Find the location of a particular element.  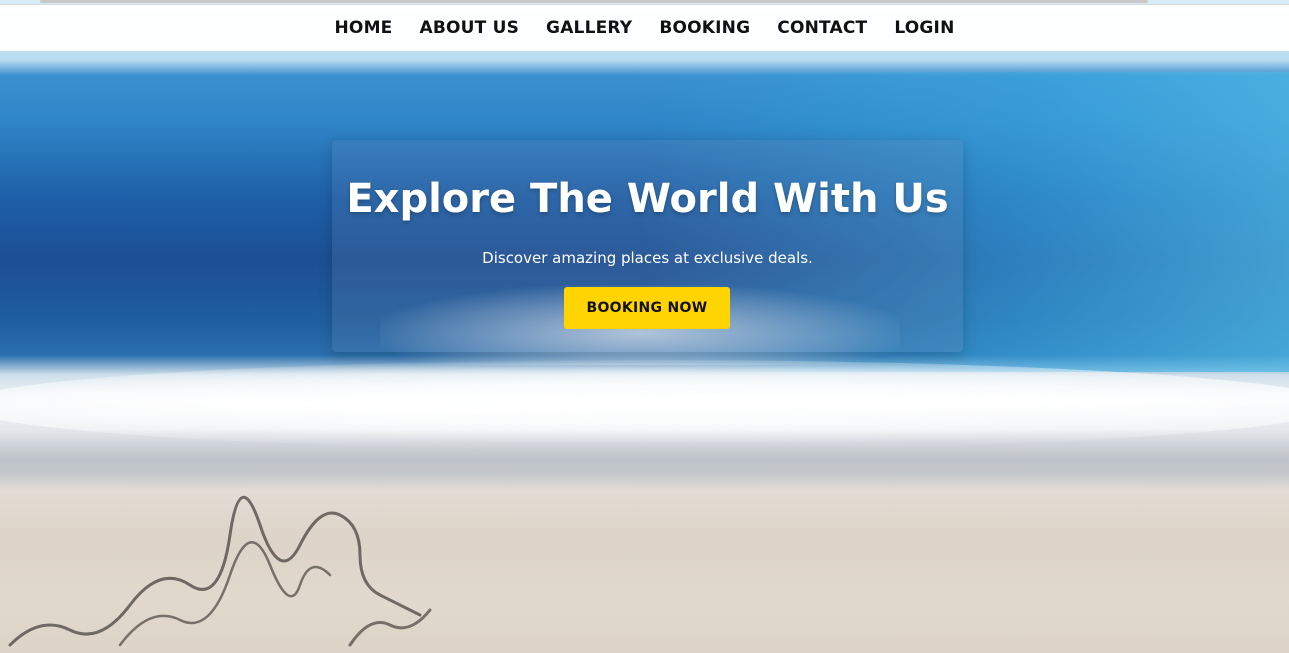

nav-booking: BOOKING is located at coordinates (704, 28).